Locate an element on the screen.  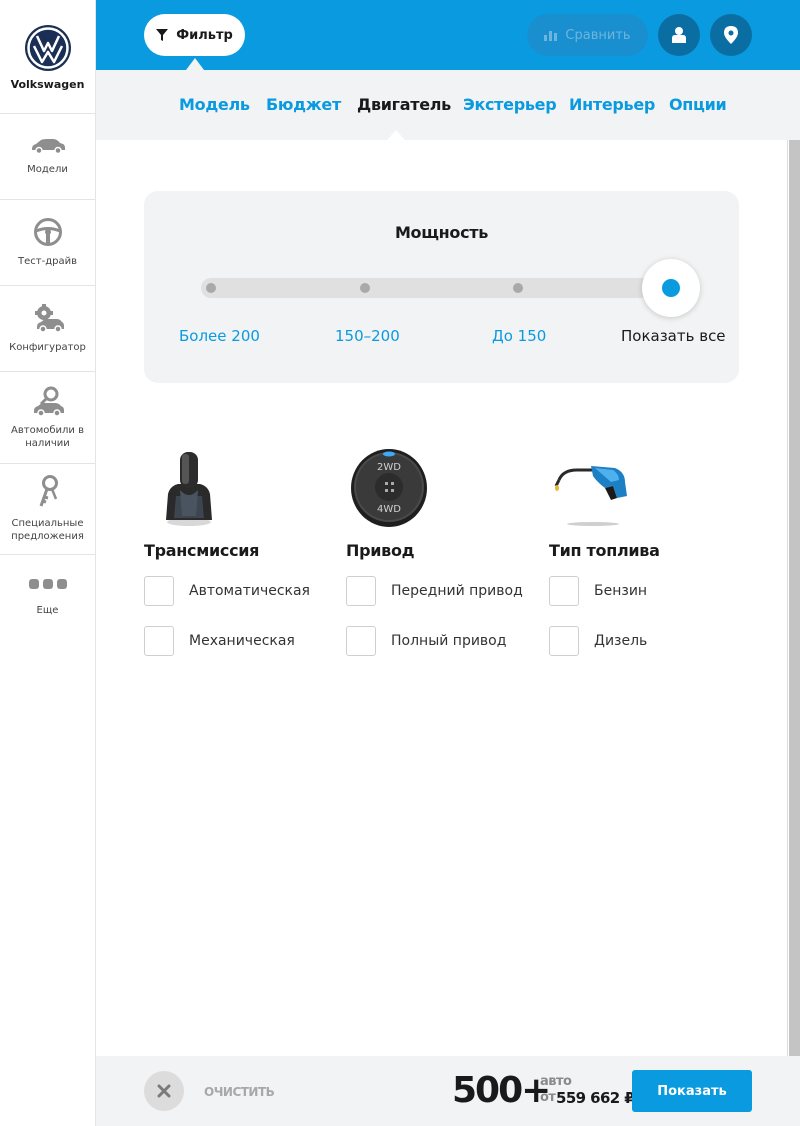
dial-bottom-label: 4WD is located at coordinates (389, 509).